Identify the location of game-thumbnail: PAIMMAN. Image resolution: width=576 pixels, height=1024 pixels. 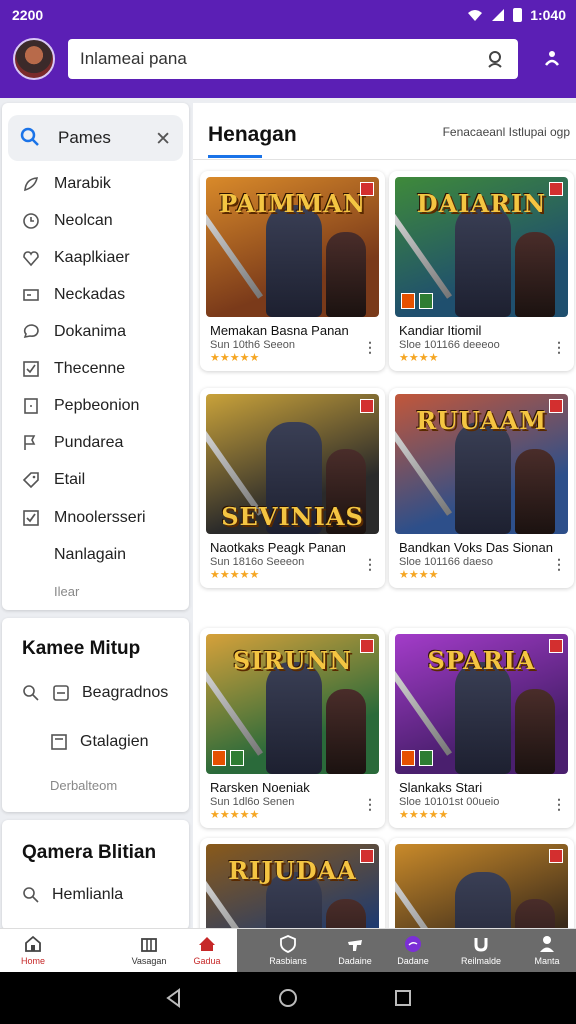
(292, 247).